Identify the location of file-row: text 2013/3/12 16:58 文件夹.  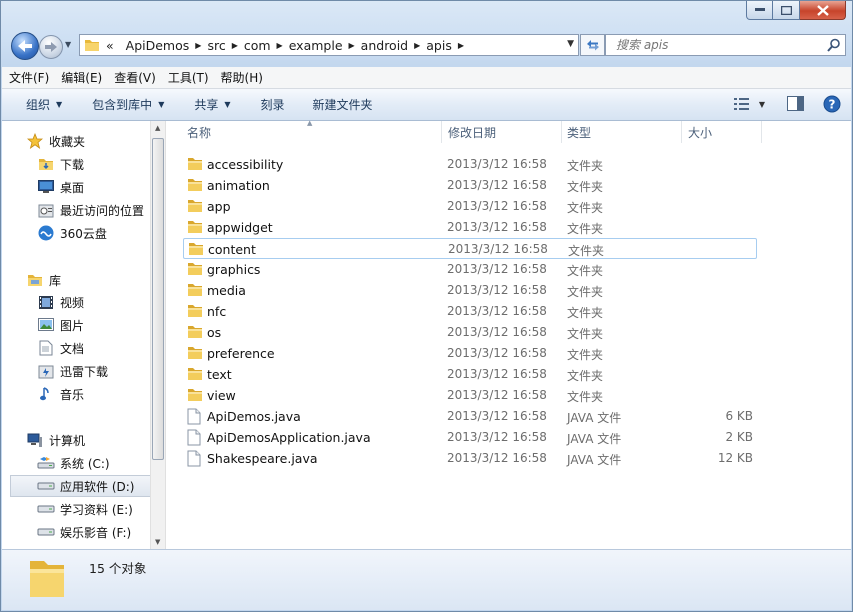
(470, 374).